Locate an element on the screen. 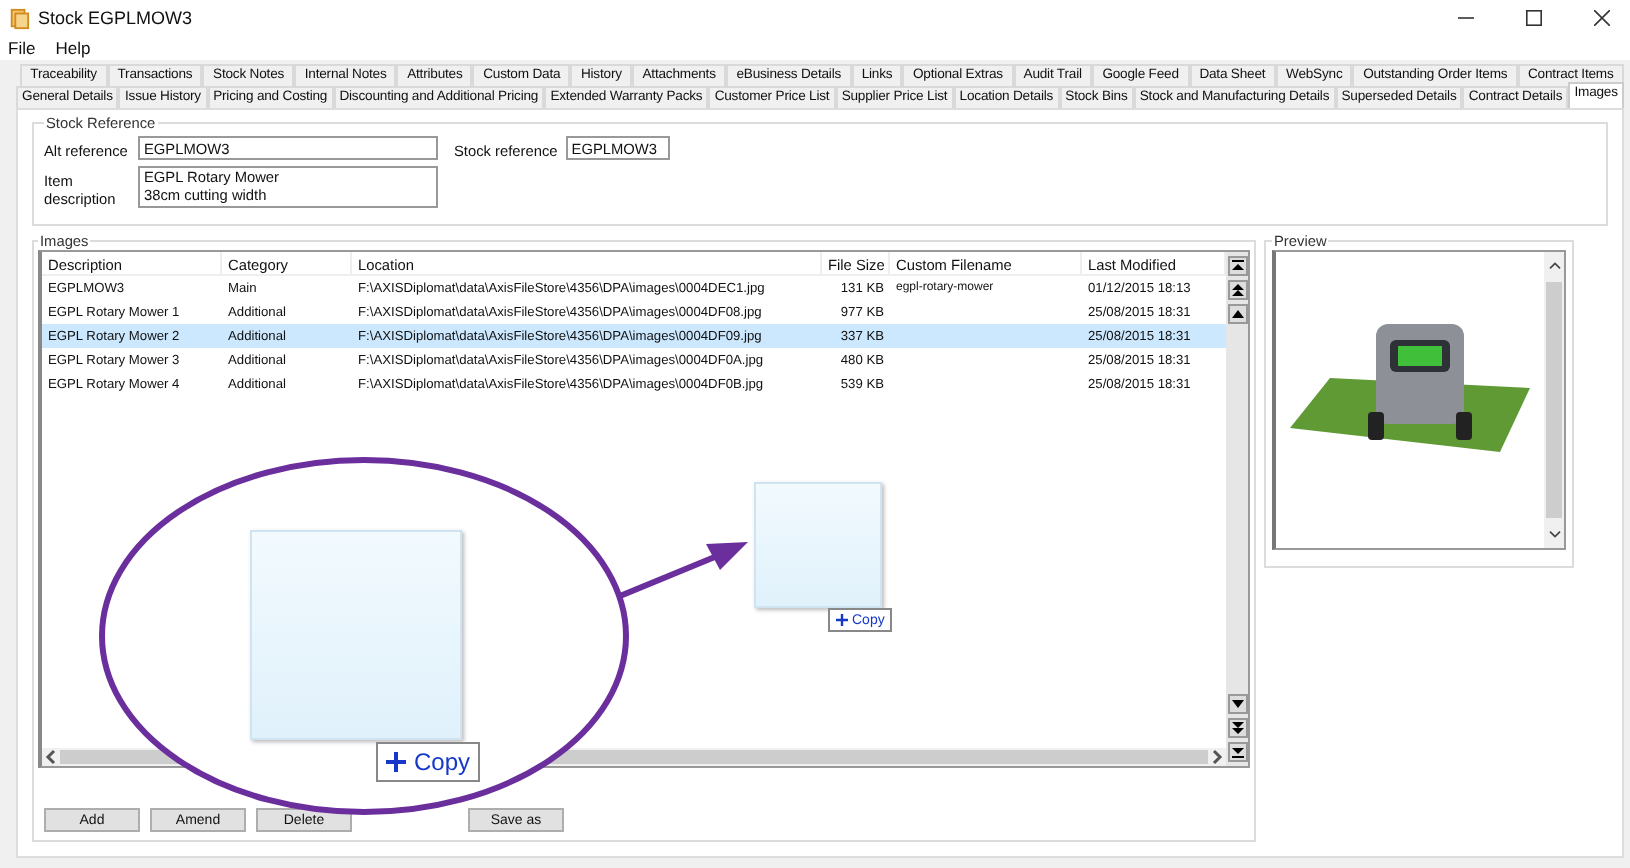  close-icon is located at coordinates (1602, 18).